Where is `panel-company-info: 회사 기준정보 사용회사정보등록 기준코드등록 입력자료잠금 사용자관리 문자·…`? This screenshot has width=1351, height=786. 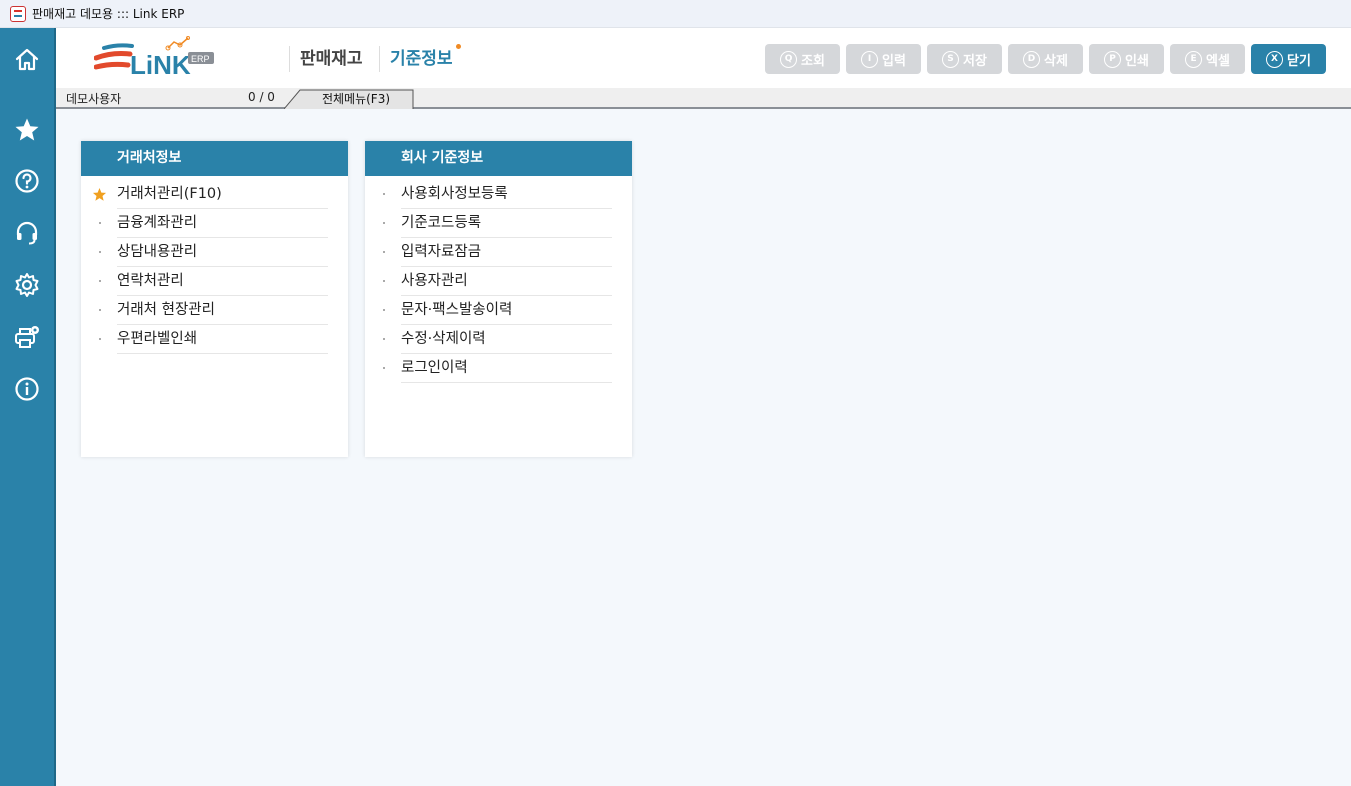
panel-company-info: 회사 기준정보 사용회사정보등록 기준코드등록 입력자료잠금 사용자관리 문자·… is located at coordinates (498, 299).